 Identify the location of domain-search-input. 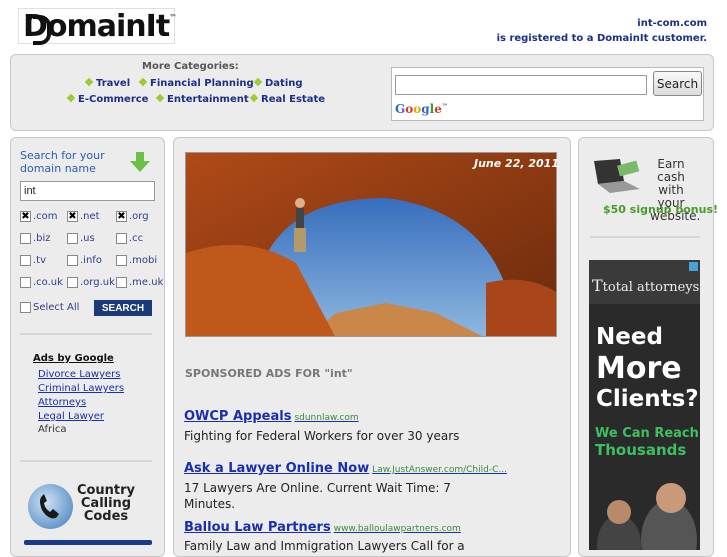
(87, 191).